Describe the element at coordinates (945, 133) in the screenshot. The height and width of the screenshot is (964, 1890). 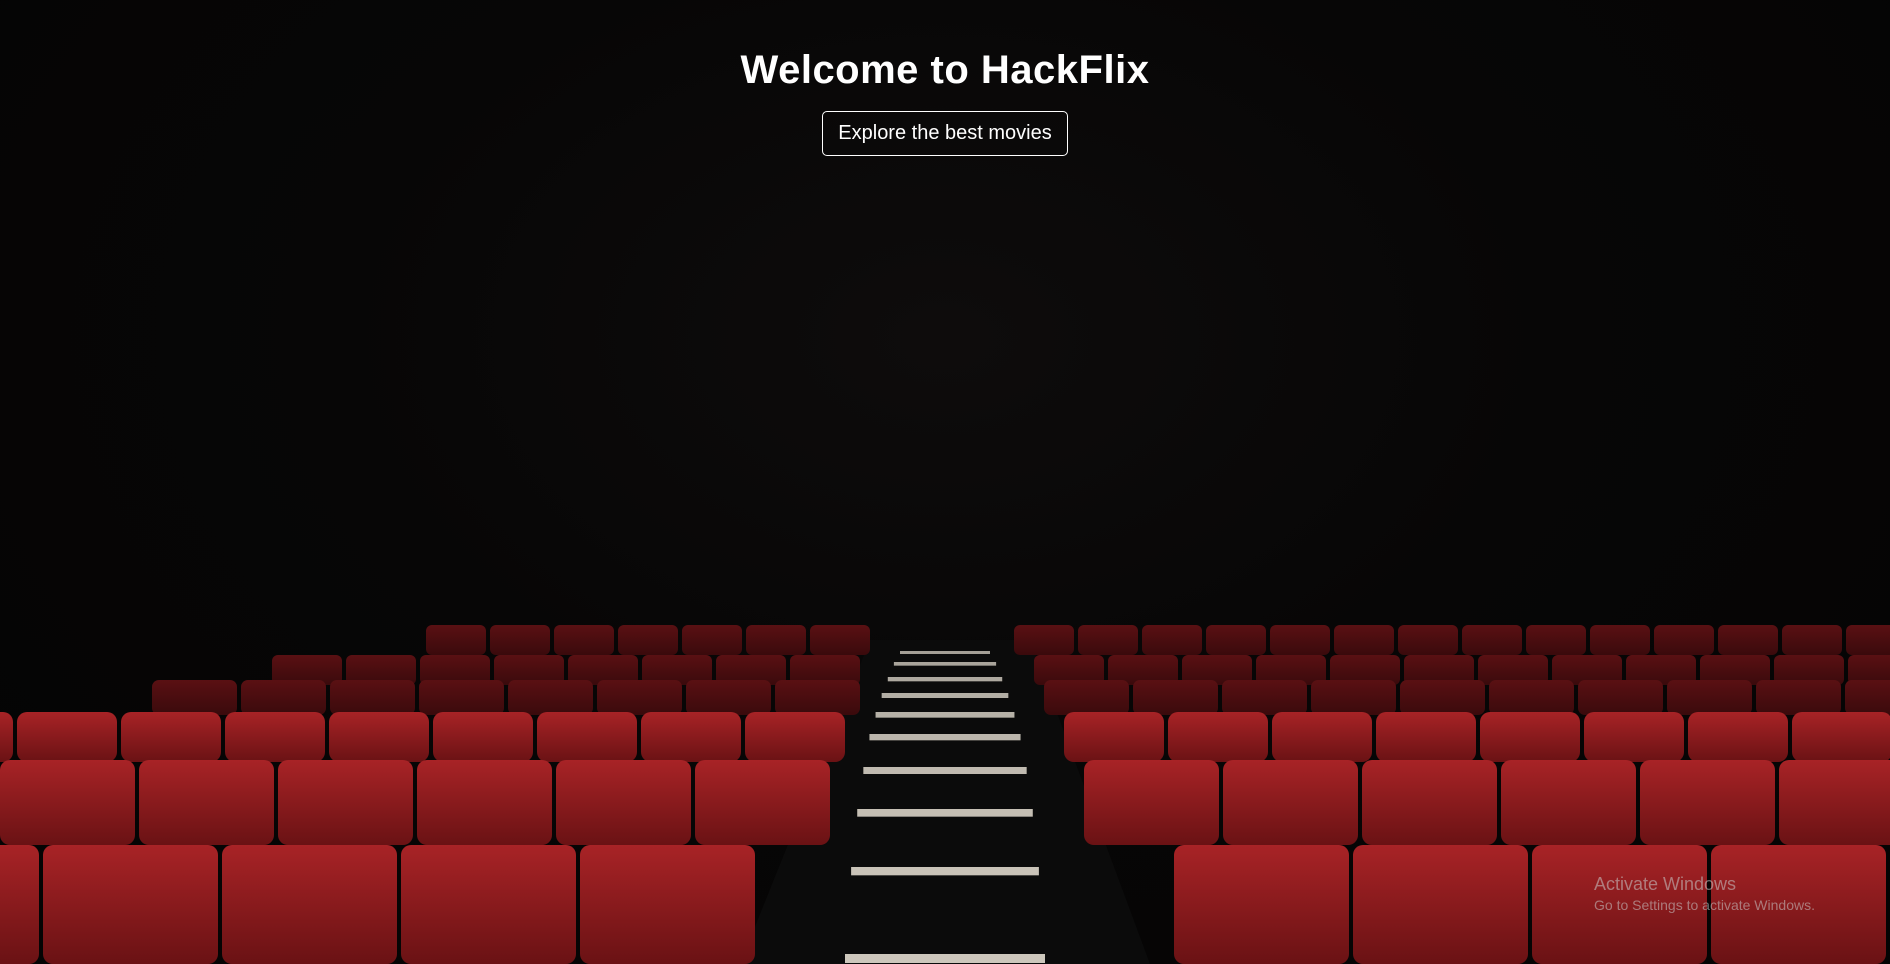
I see `explore-movies-button: Explore the best movies` at that location.